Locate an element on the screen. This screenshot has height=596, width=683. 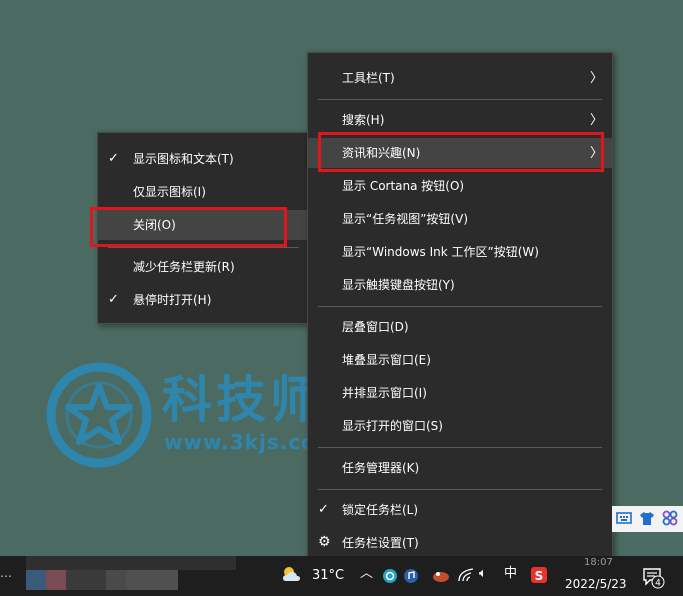
weather-partly-cloudy-icon is located at coordinates (291, 574).